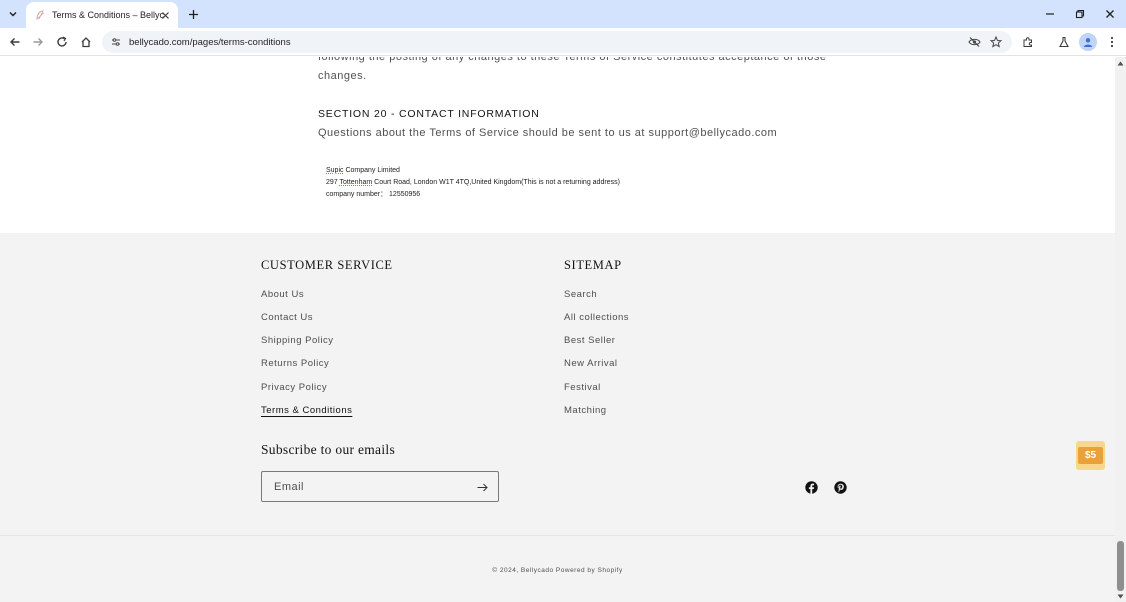 The width and height of the screenshot is (1126, 602). I want to click on promo-label: $5, so click(1090, 455).